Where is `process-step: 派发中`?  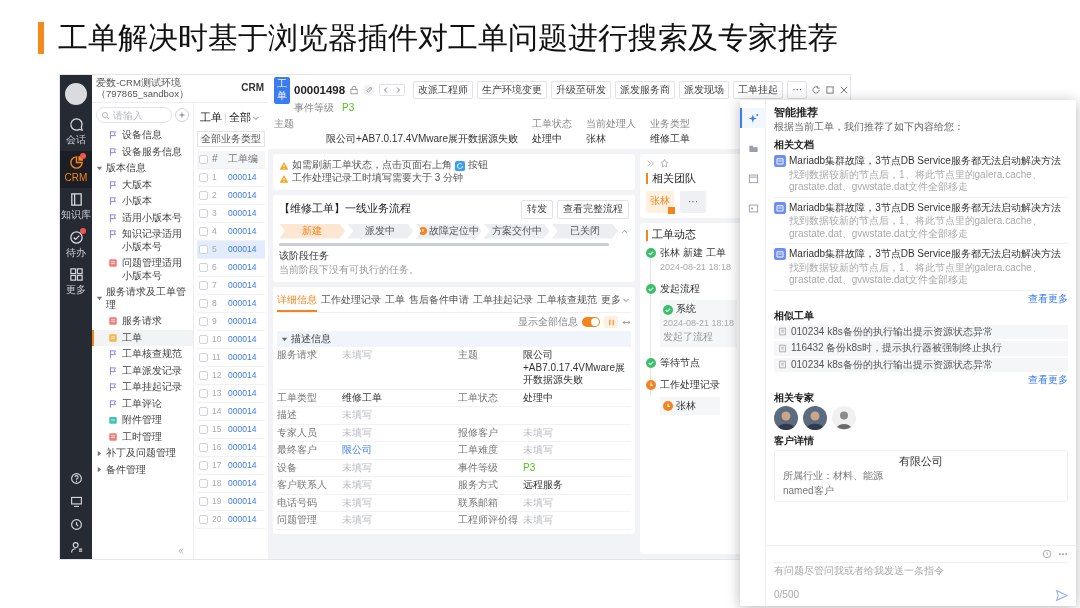 process-step: 派发中 is located at coordinates (380, 231).